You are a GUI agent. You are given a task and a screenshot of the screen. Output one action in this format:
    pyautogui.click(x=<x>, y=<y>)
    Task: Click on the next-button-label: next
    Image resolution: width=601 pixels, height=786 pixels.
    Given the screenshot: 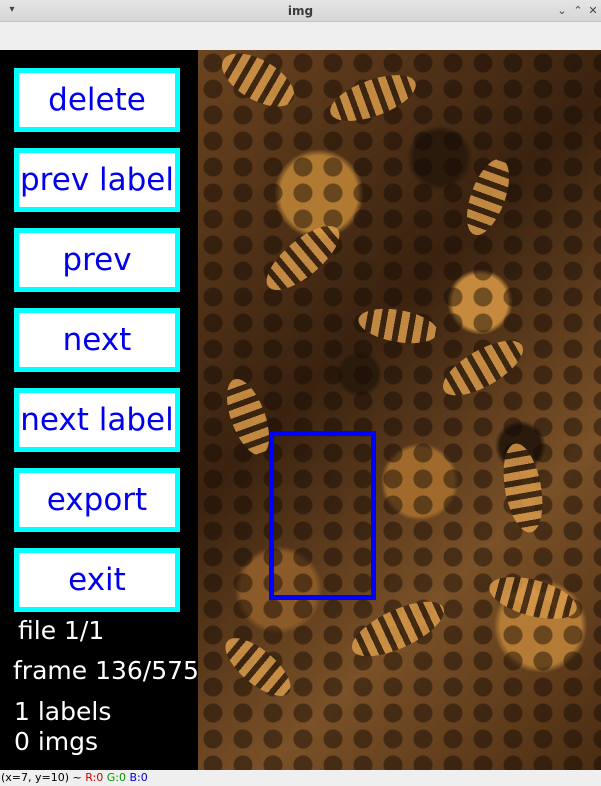 What is the action you would take?
    pyautogui.click(x=97, y=340)
    